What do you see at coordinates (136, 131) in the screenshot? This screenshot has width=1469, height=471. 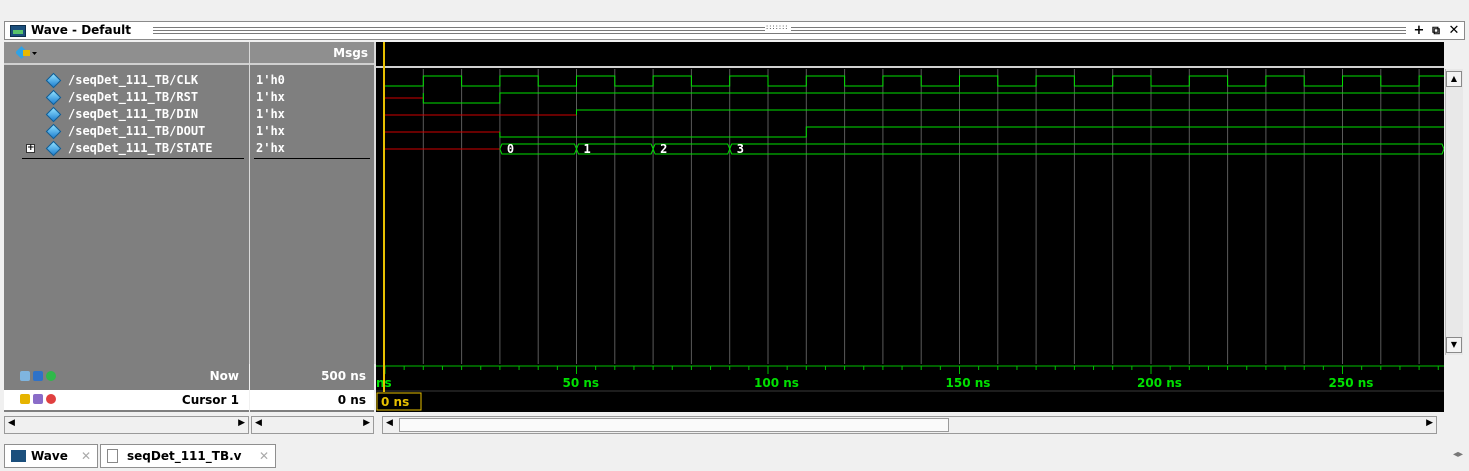 I see `signal-name: /seqDet_111_TB/DOUT` at bounding box center [136, 131].